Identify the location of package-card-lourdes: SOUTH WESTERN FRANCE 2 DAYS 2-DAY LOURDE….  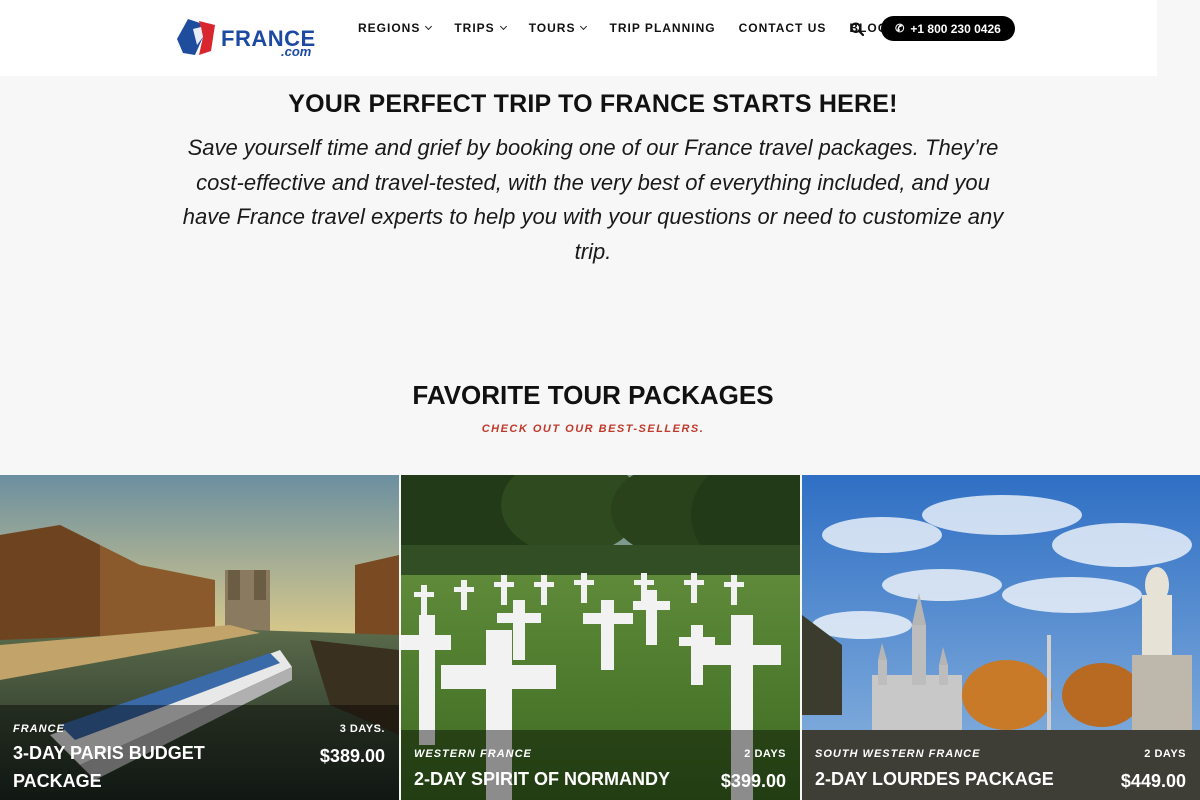
(1001, 637).